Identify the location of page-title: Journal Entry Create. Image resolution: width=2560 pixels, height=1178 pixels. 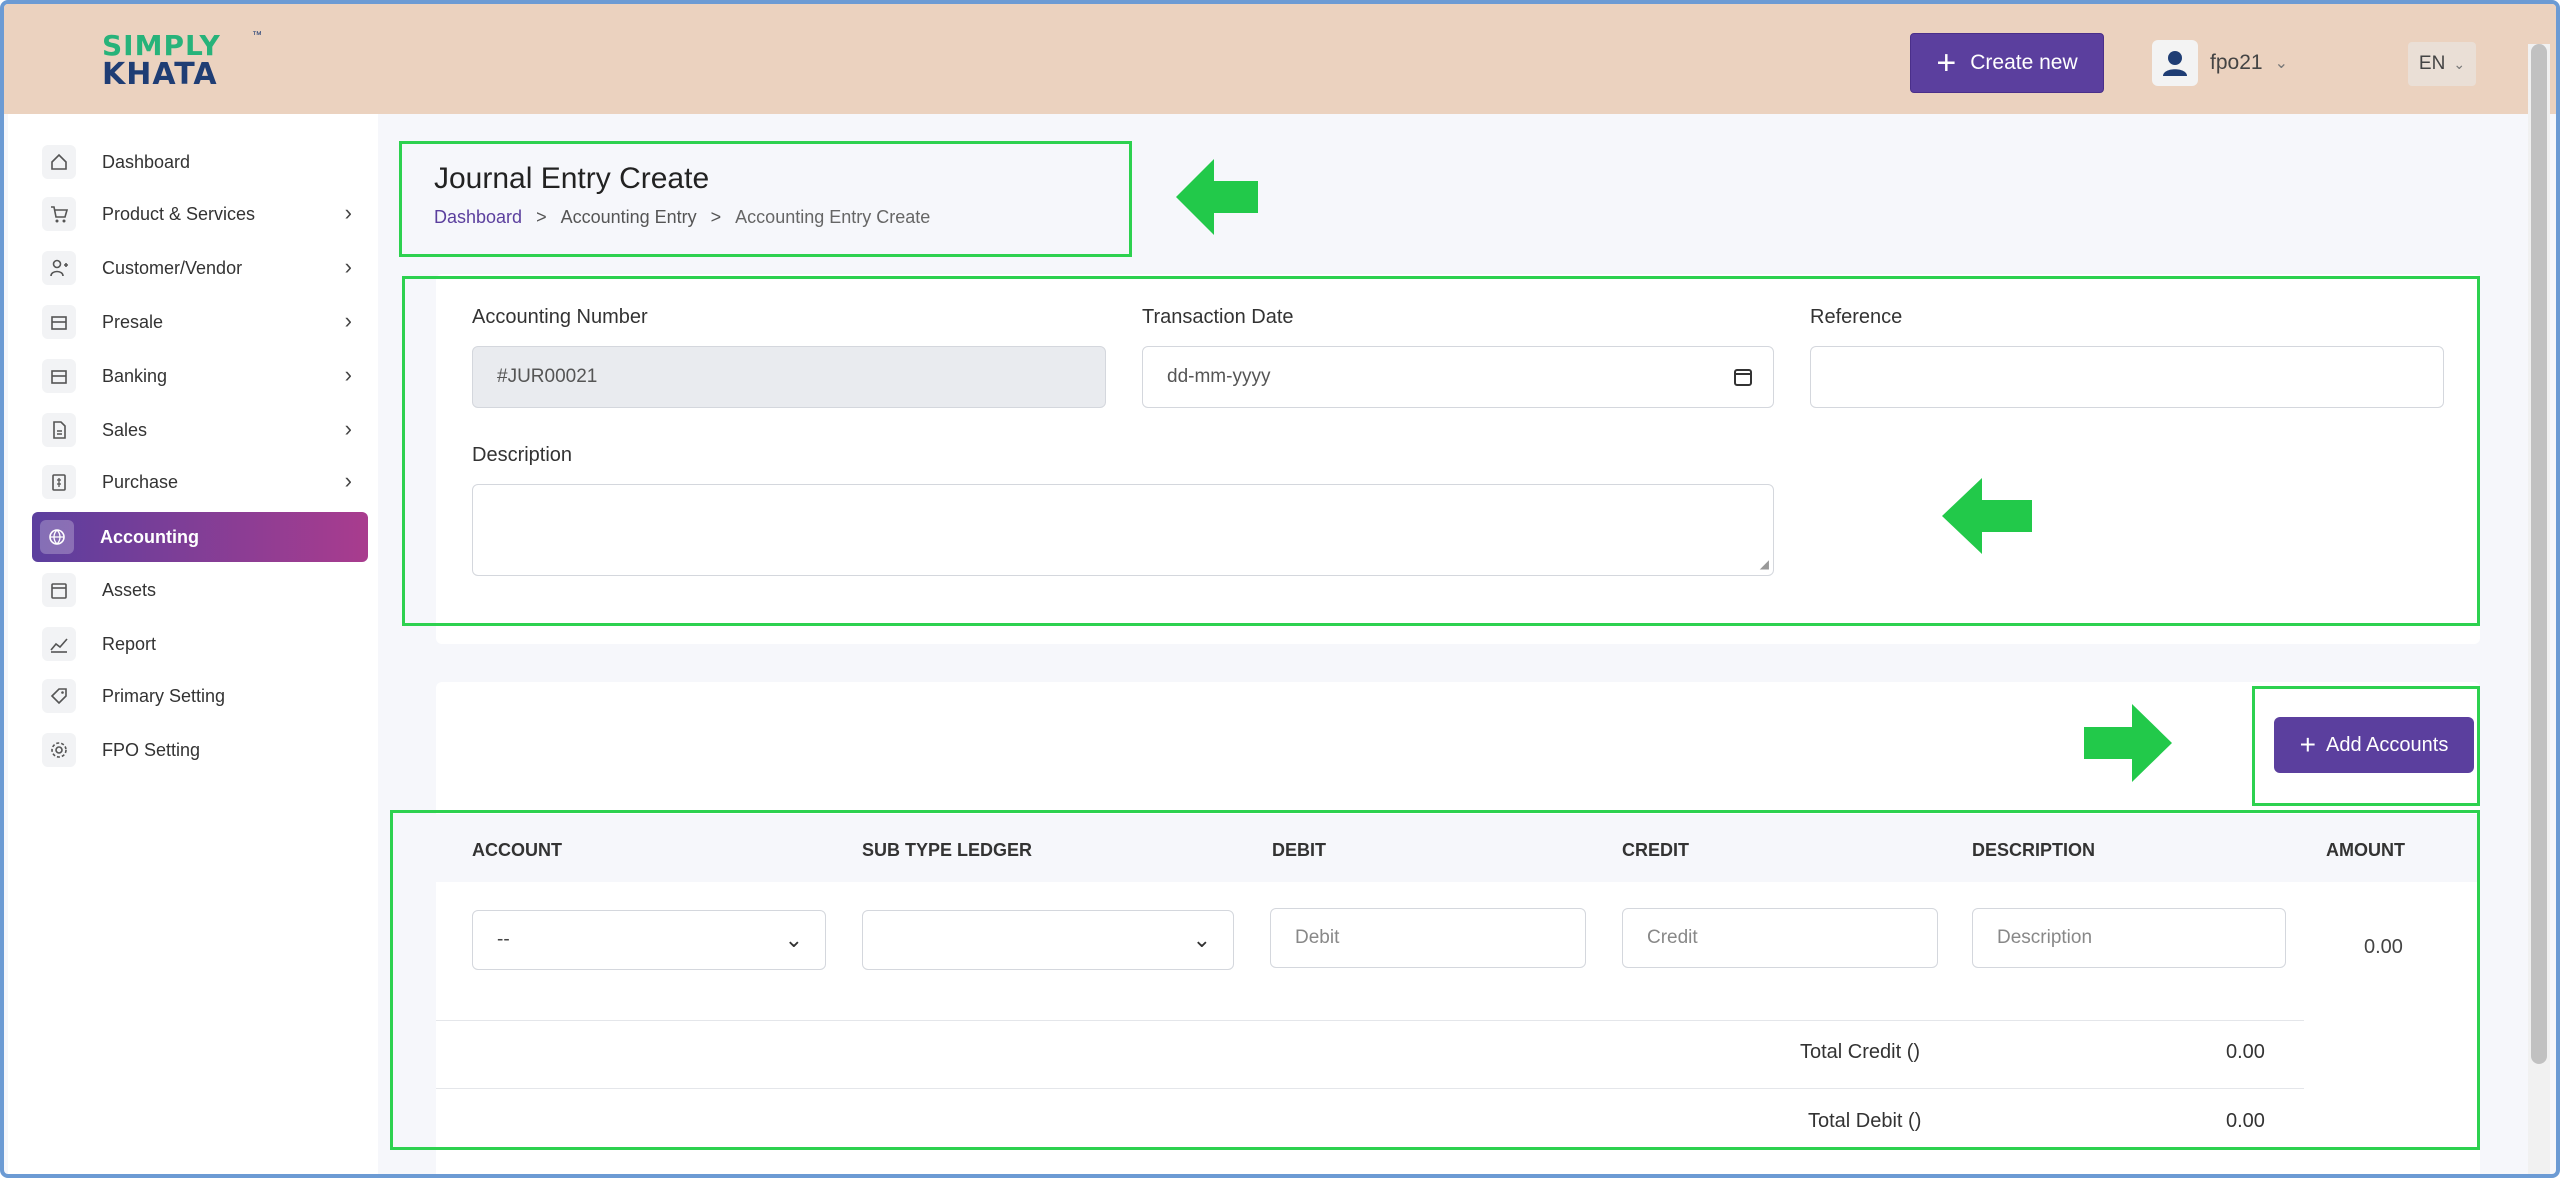
(572, 178).